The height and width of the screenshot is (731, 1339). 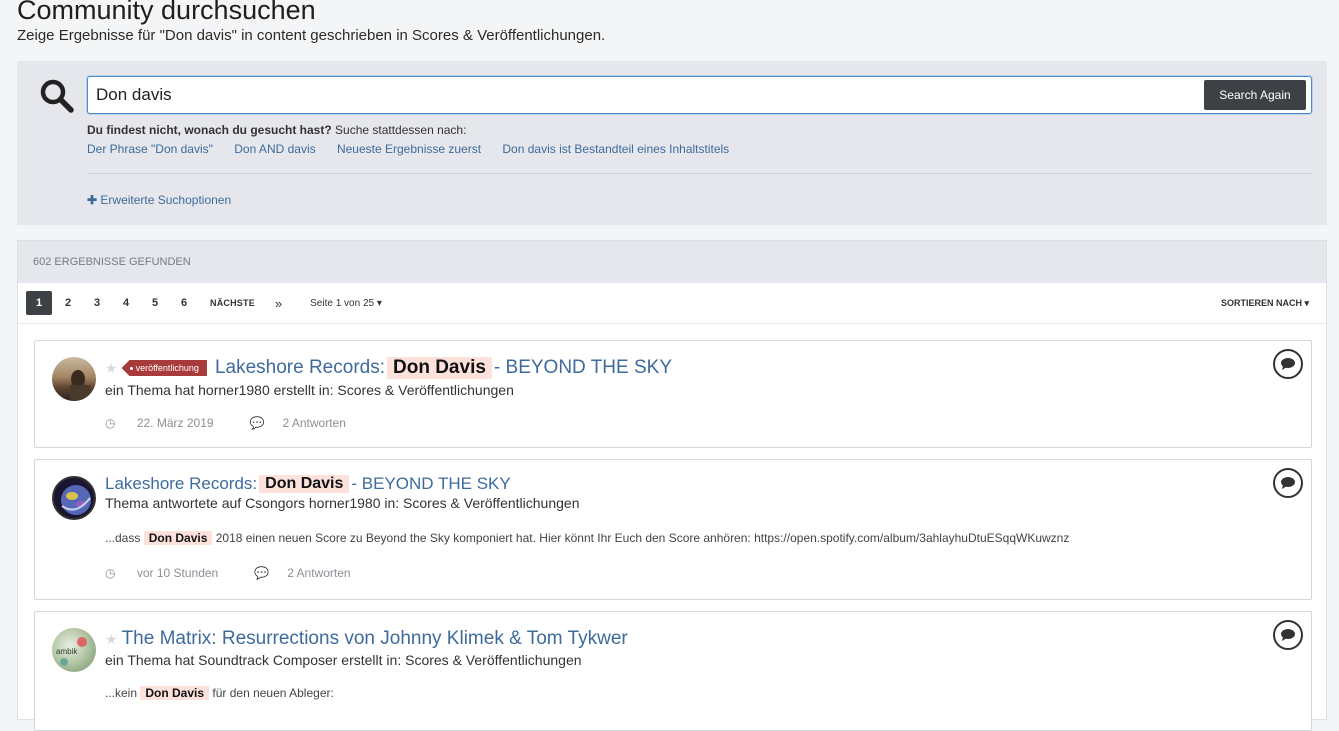 I want to click on sort-label: SORTIEREN NACH, so click(x=1261, y=303).